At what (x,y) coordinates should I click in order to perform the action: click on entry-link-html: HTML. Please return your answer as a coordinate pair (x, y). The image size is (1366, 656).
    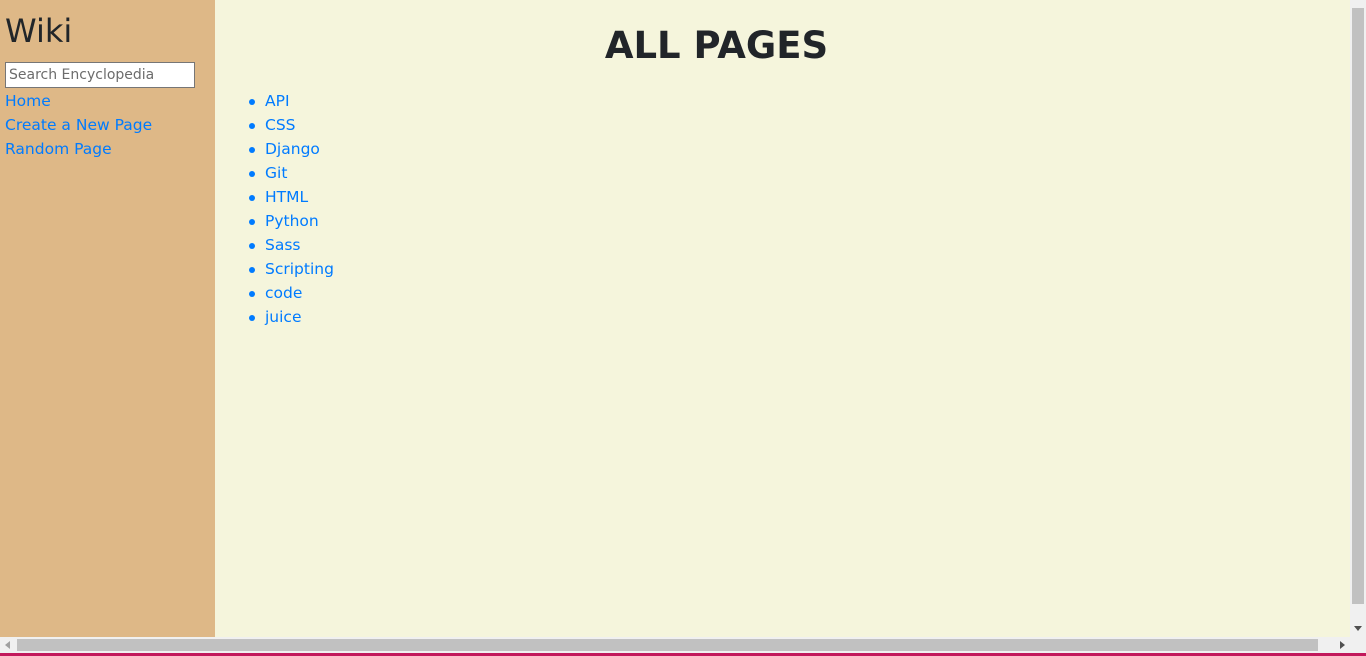
    Looking at the image, I should click on (286, 197).